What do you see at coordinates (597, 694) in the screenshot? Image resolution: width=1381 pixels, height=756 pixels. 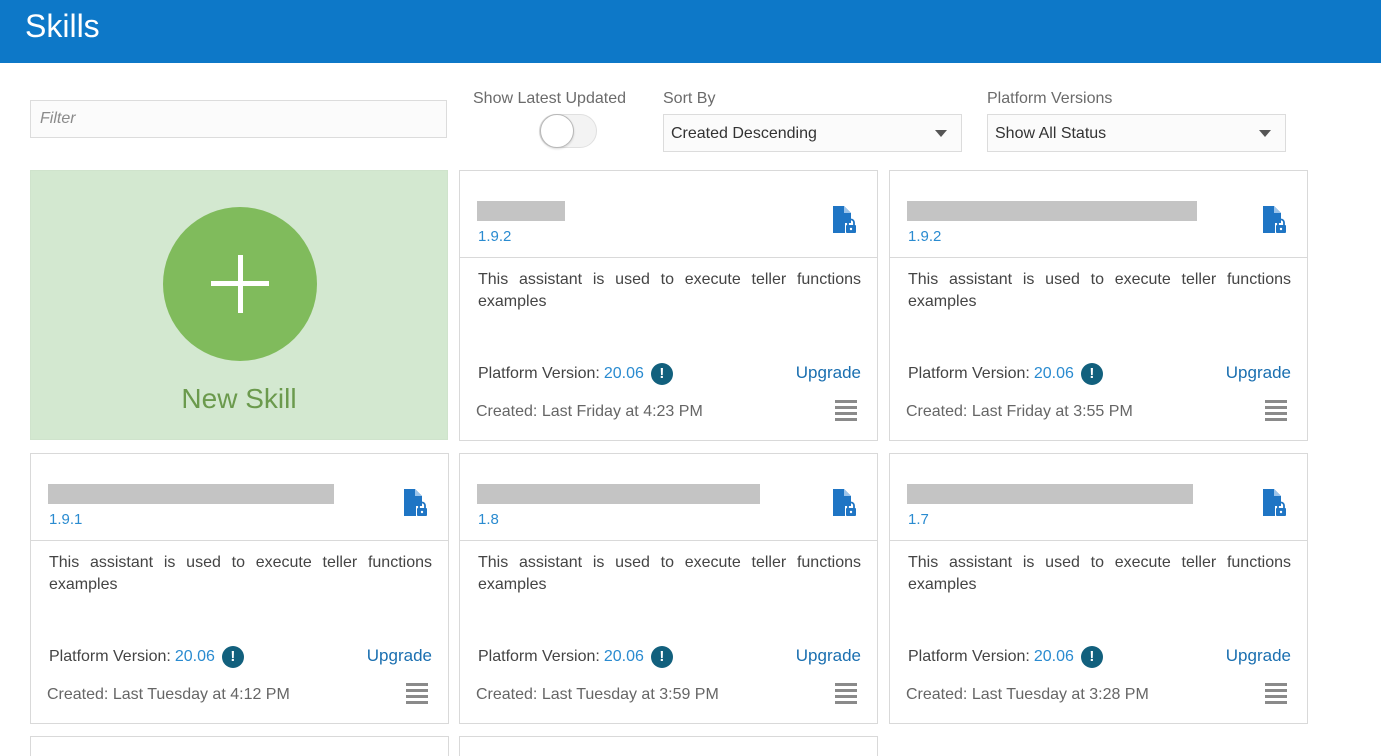 I see `created-timestamp: Created: Last Tuesday at 3:59 PM` at bounding box center [597, 694].